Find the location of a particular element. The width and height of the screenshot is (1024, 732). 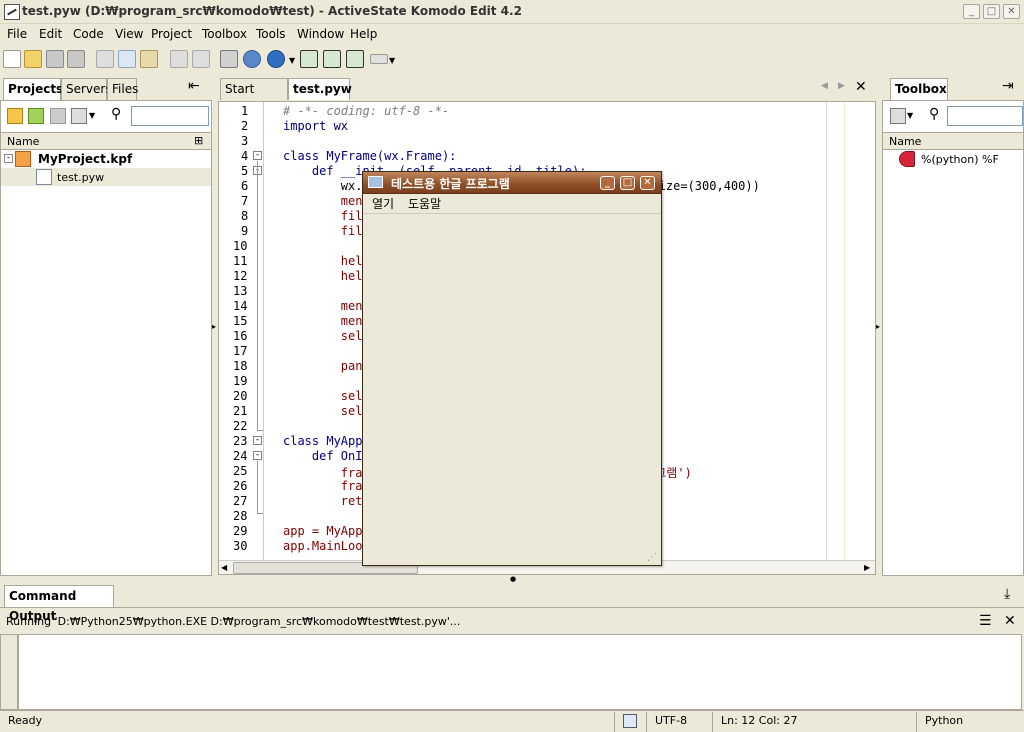

save-project-icon is located at coordinates (58, 116).